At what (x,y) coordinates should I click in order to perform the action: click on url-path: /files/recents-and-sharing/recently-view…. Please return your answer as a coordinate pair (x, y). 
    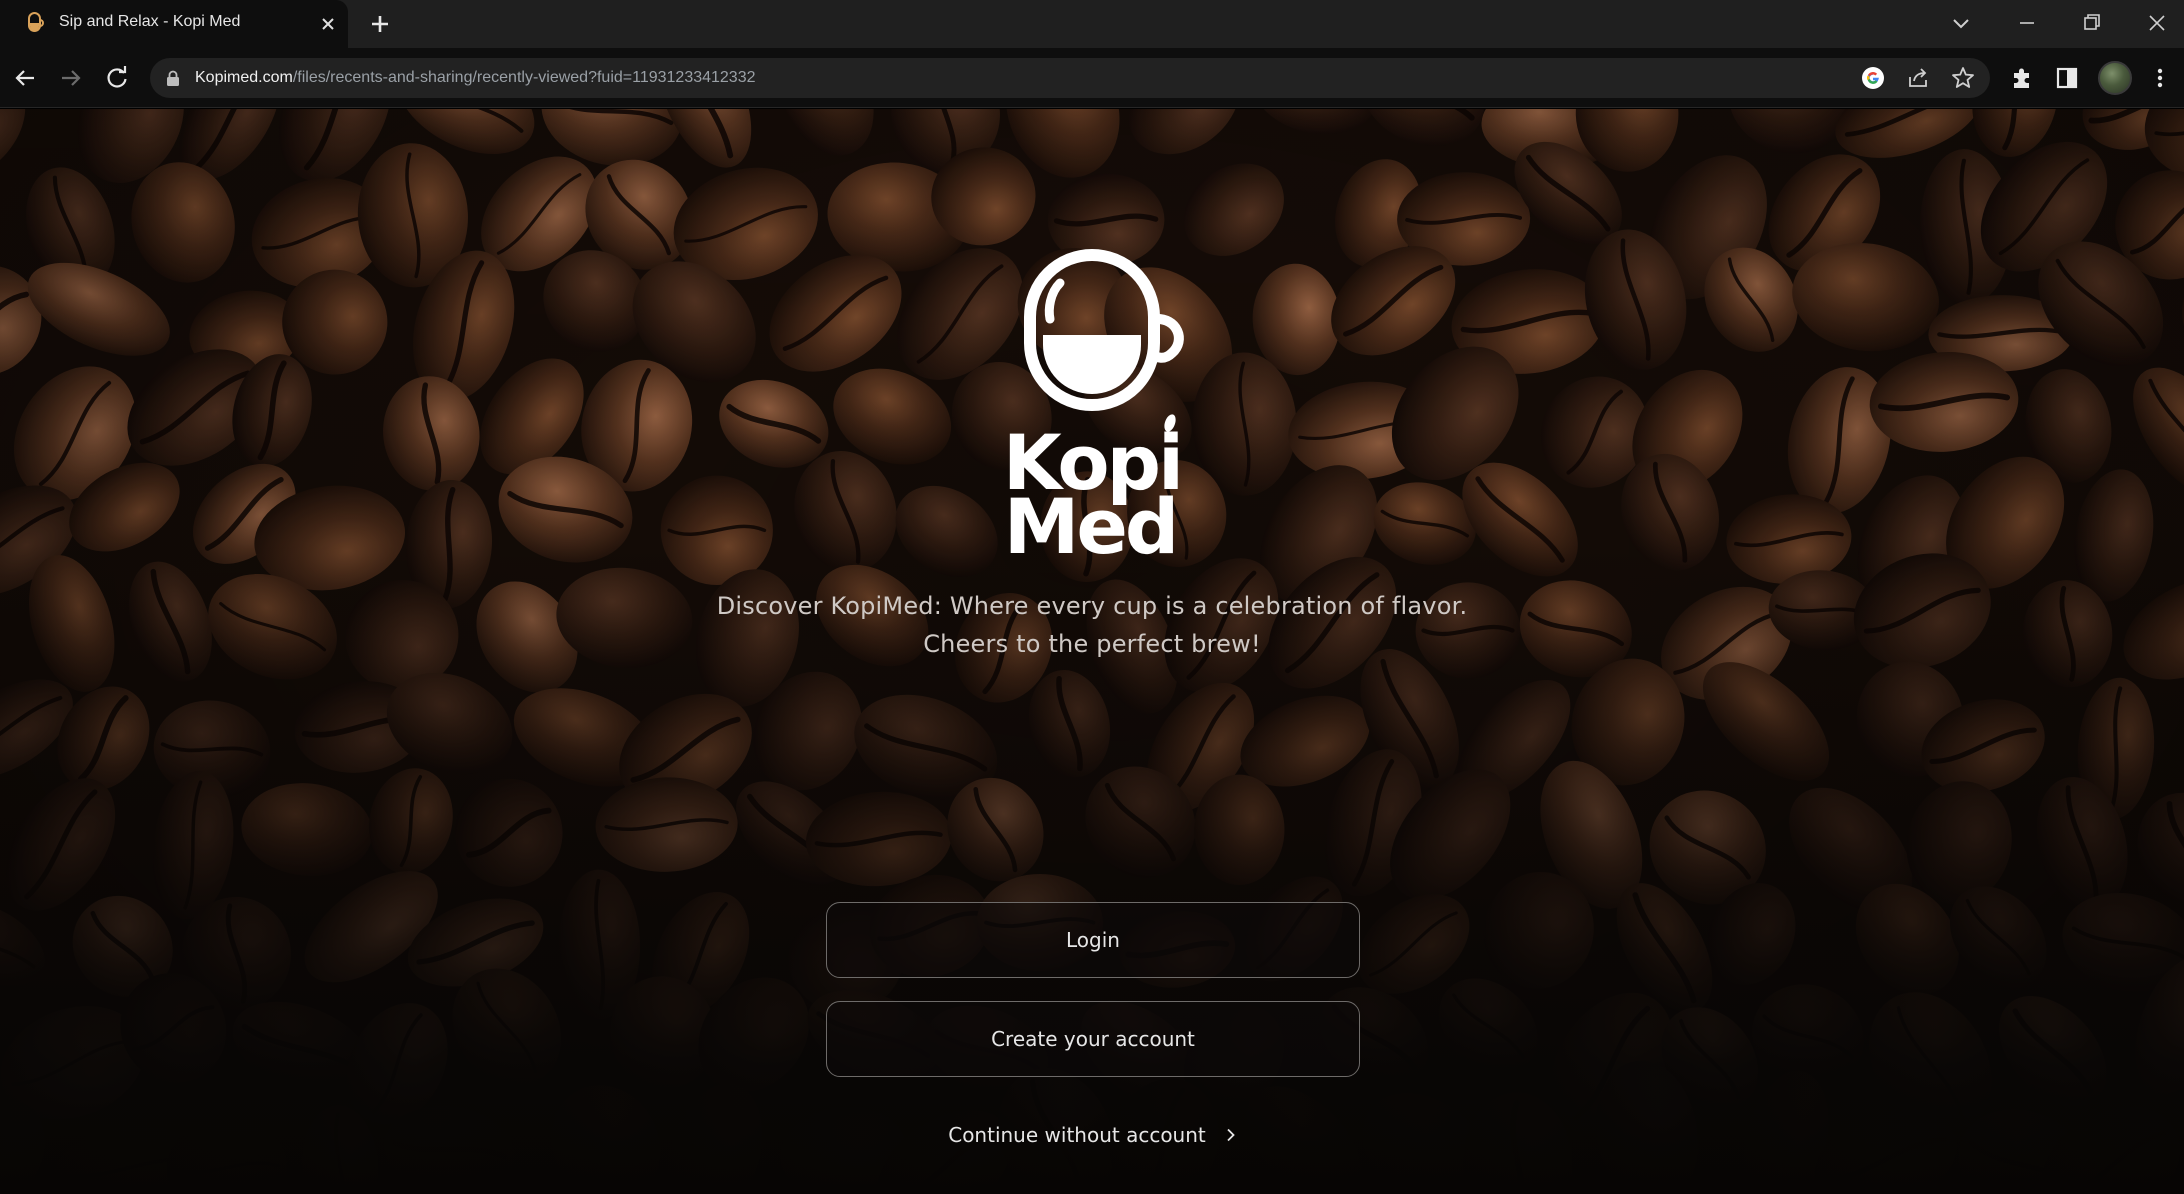
    Looking at the image, I should click on (524, 77).